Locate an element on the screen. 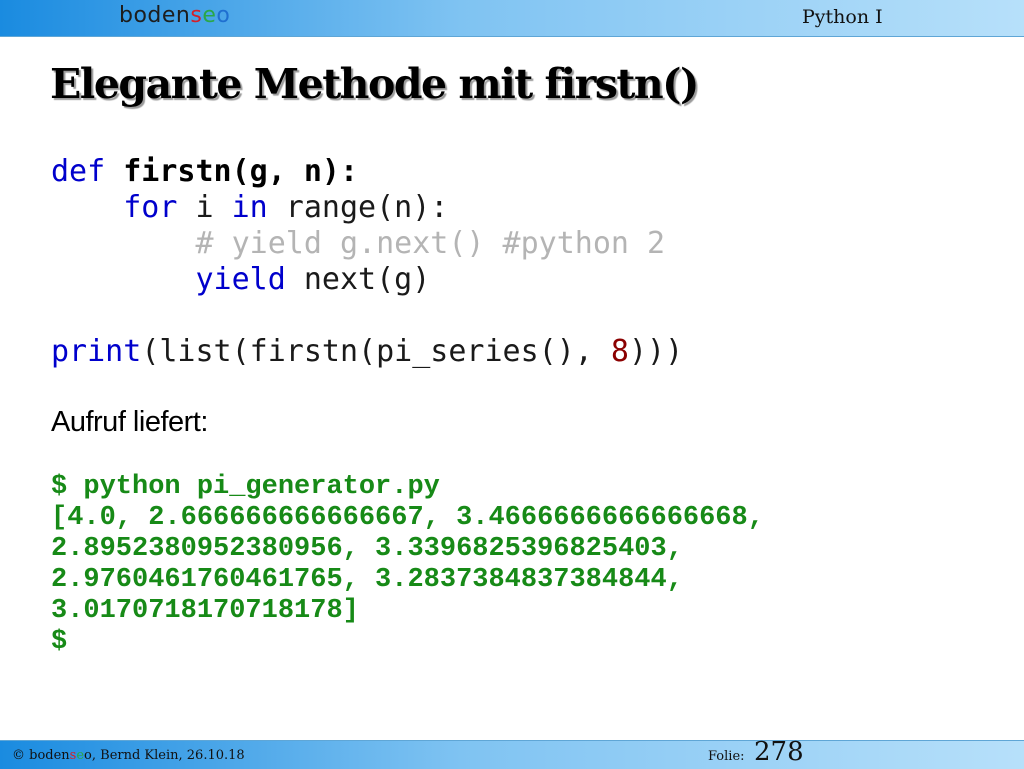 Image resolution: width=1024 pixels, height=769 pixels. output-line: 2.9760461760461765, 3.2837384837384844, is located at coordinates (367, 580).